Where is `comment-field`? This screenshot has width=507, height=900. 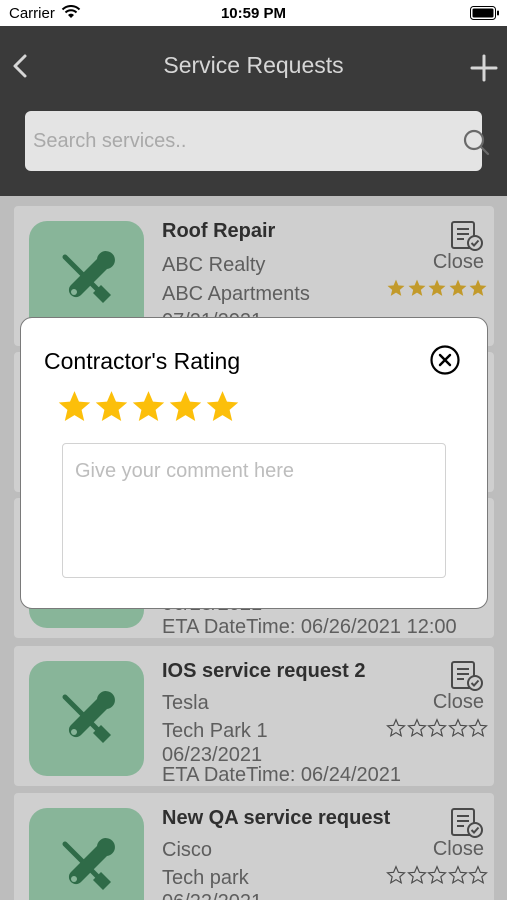 comment-field is located at coordinates (254, 510).